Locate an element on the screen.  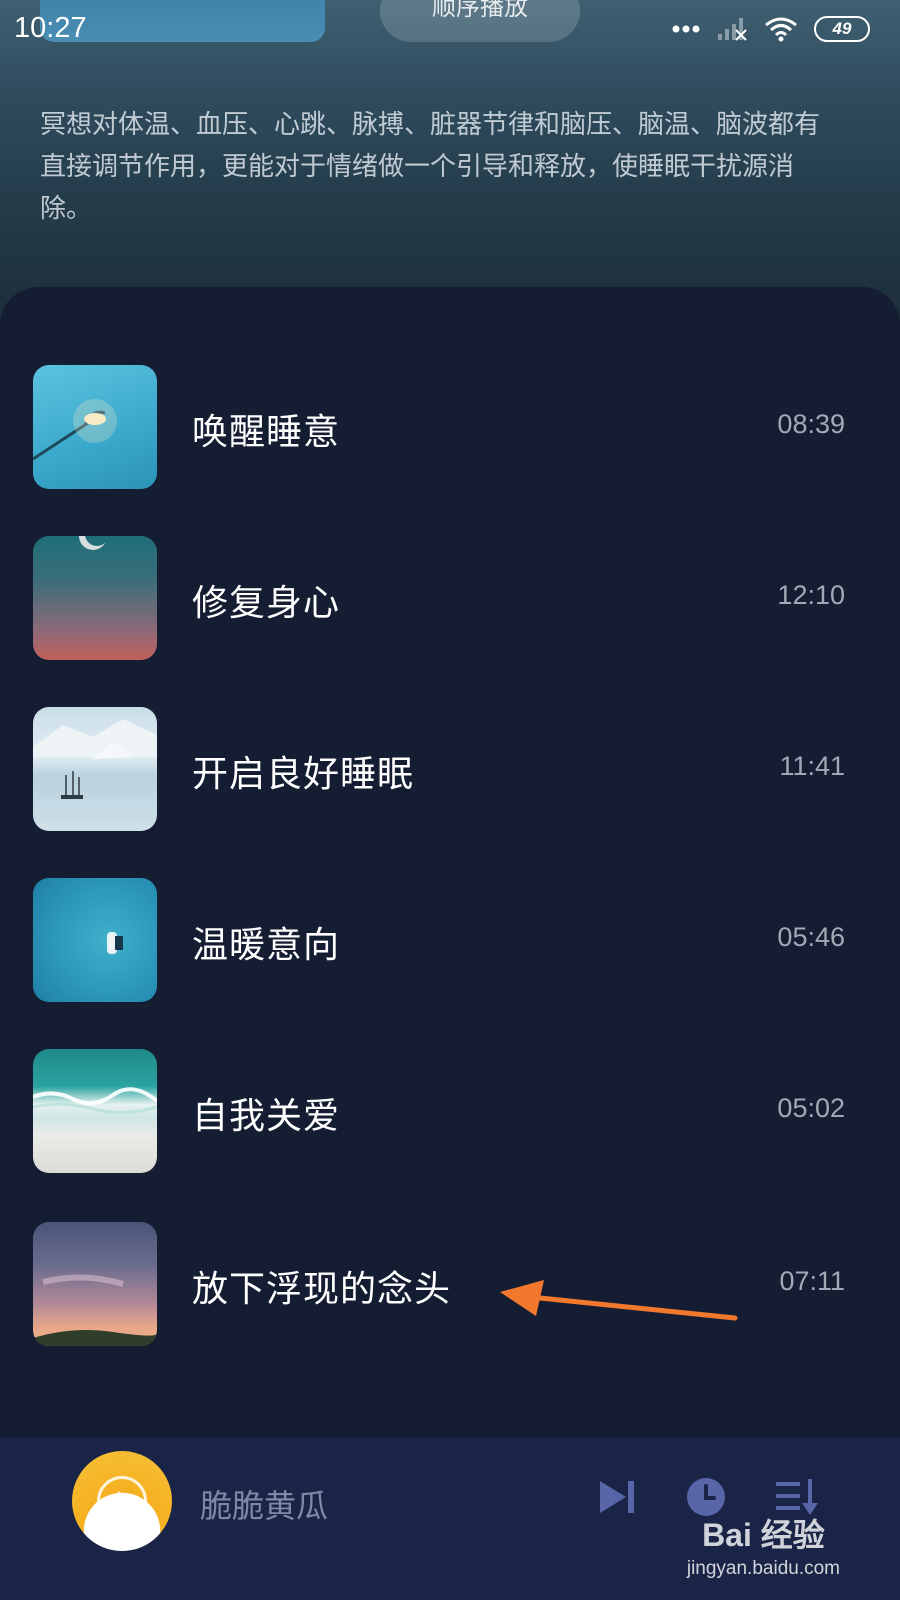
watermark-url: jingyan.baidu.com is located at coordinates (763, 1568).